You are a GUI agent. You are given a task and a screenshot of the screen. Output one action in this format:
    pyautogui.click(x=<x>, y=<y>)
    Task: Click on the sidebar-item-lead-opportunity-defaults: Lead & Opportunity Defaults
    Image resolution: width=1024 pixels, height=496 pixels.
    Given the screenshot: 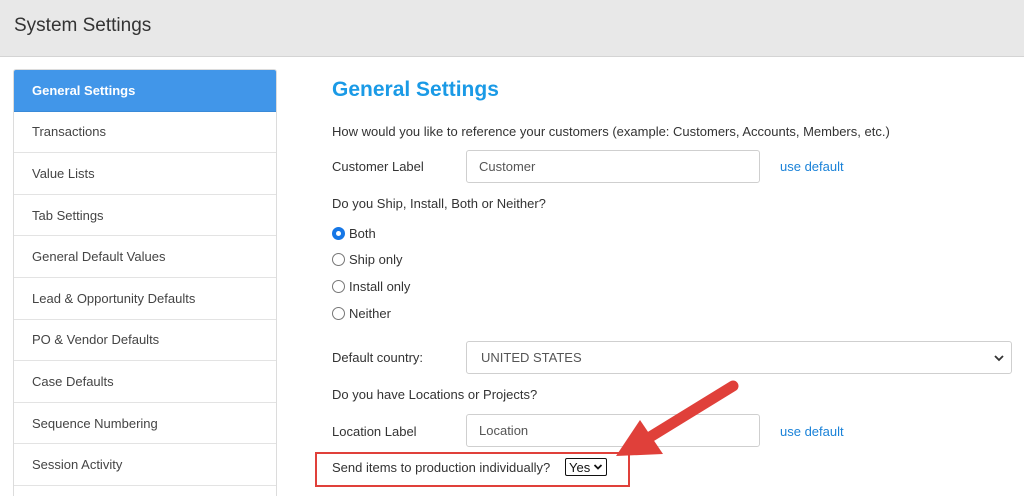 What is the action you would take?
    pyautogui.click(x=145, y=299)
    